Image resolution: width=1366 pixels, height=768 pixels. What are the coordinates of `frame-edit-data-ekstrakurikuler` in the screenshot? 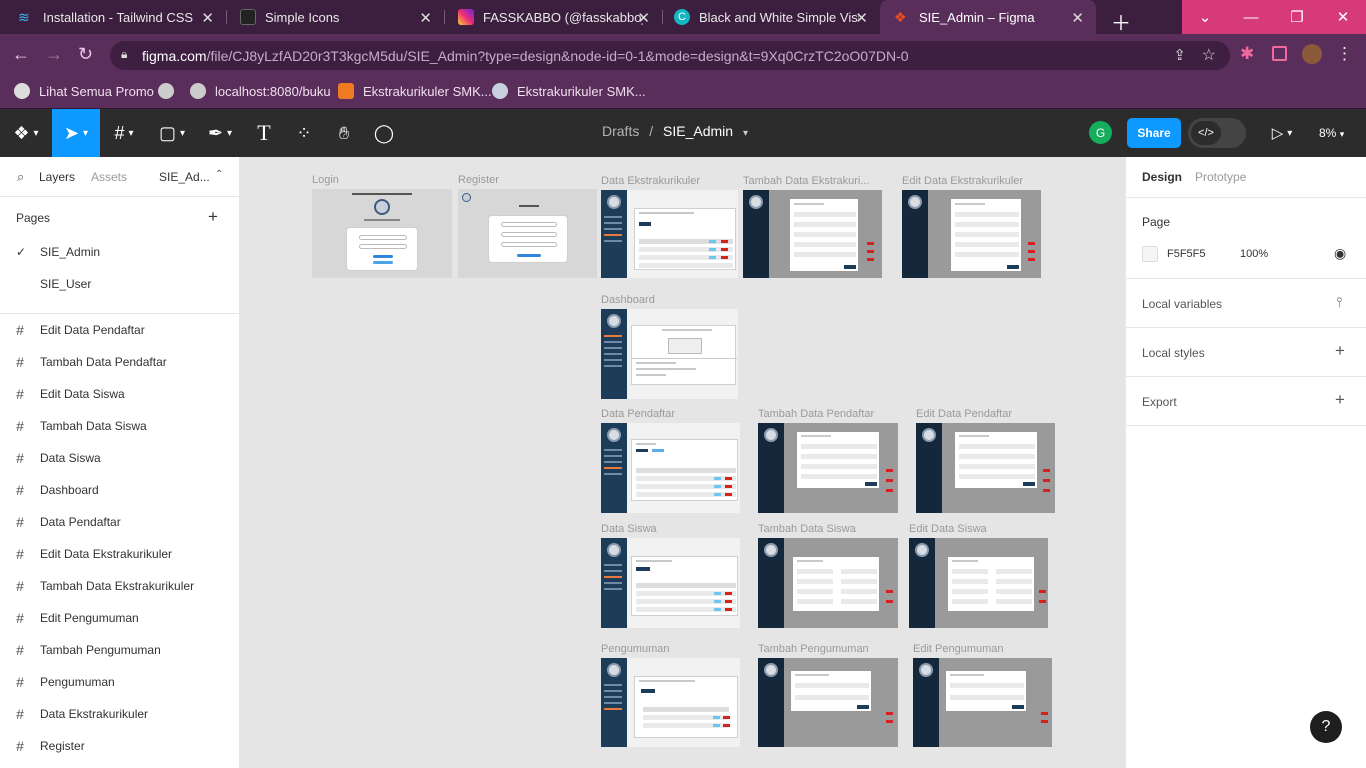 It's located at (971, 234).